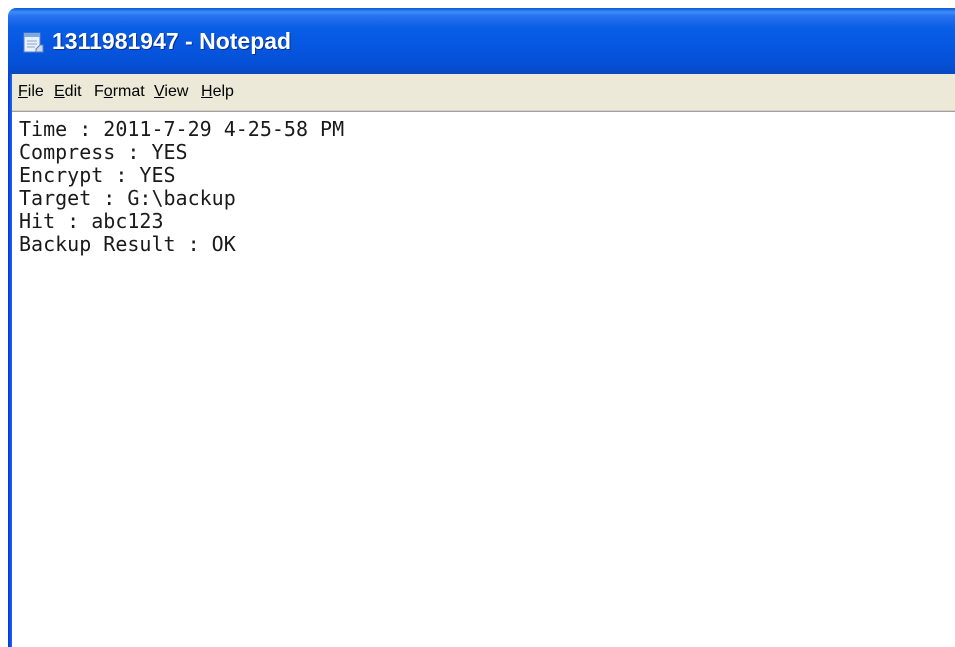  Describe the element at coordinates (172, 41) in the screenshot. I see `window-title: 1311981947 - Notepad` at that location.